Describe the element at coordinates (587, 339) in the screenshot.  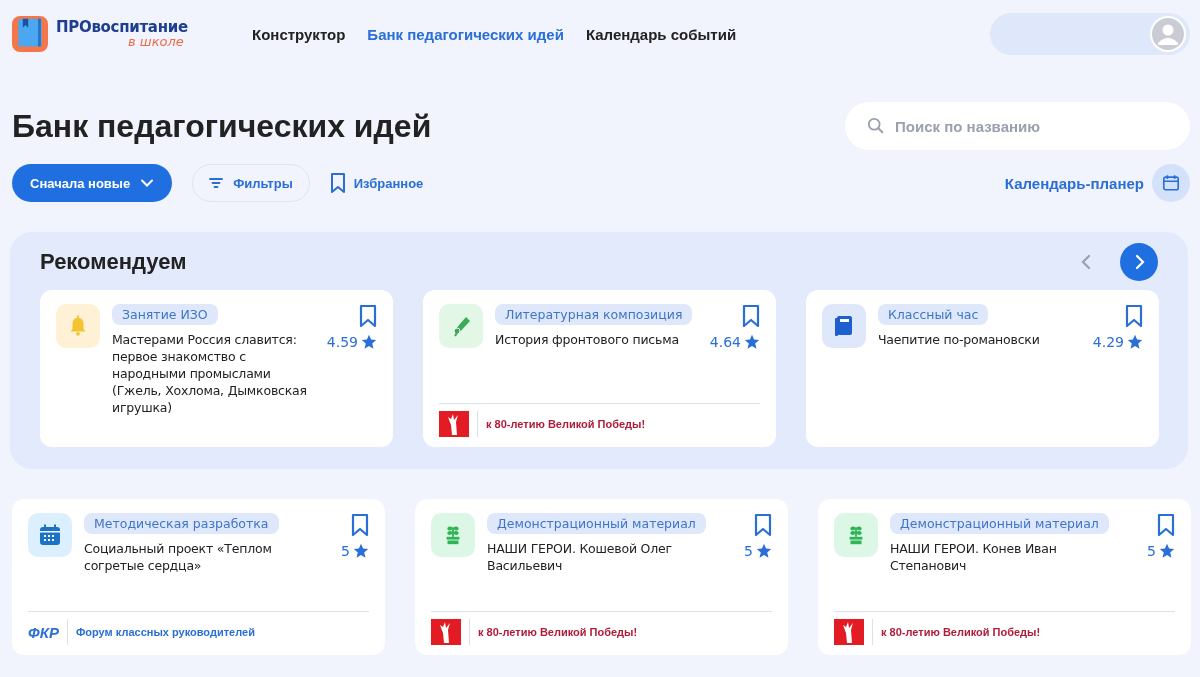
I see `idea-title: История фронтового письма` at that location.